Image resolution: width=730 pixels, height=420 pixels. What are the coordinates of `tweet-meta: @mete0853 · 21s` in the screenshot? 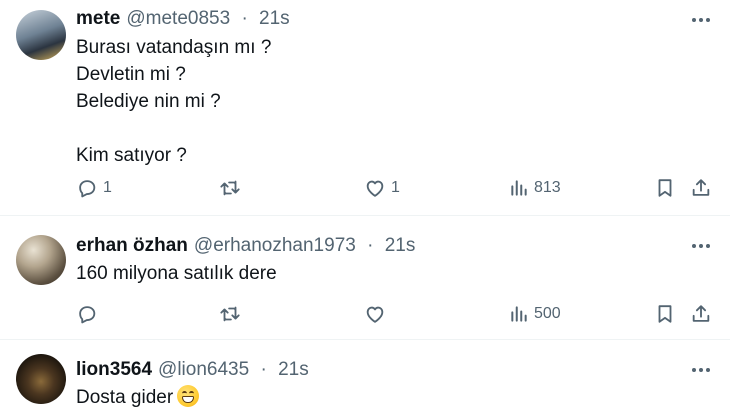 It's located at (207, 19).